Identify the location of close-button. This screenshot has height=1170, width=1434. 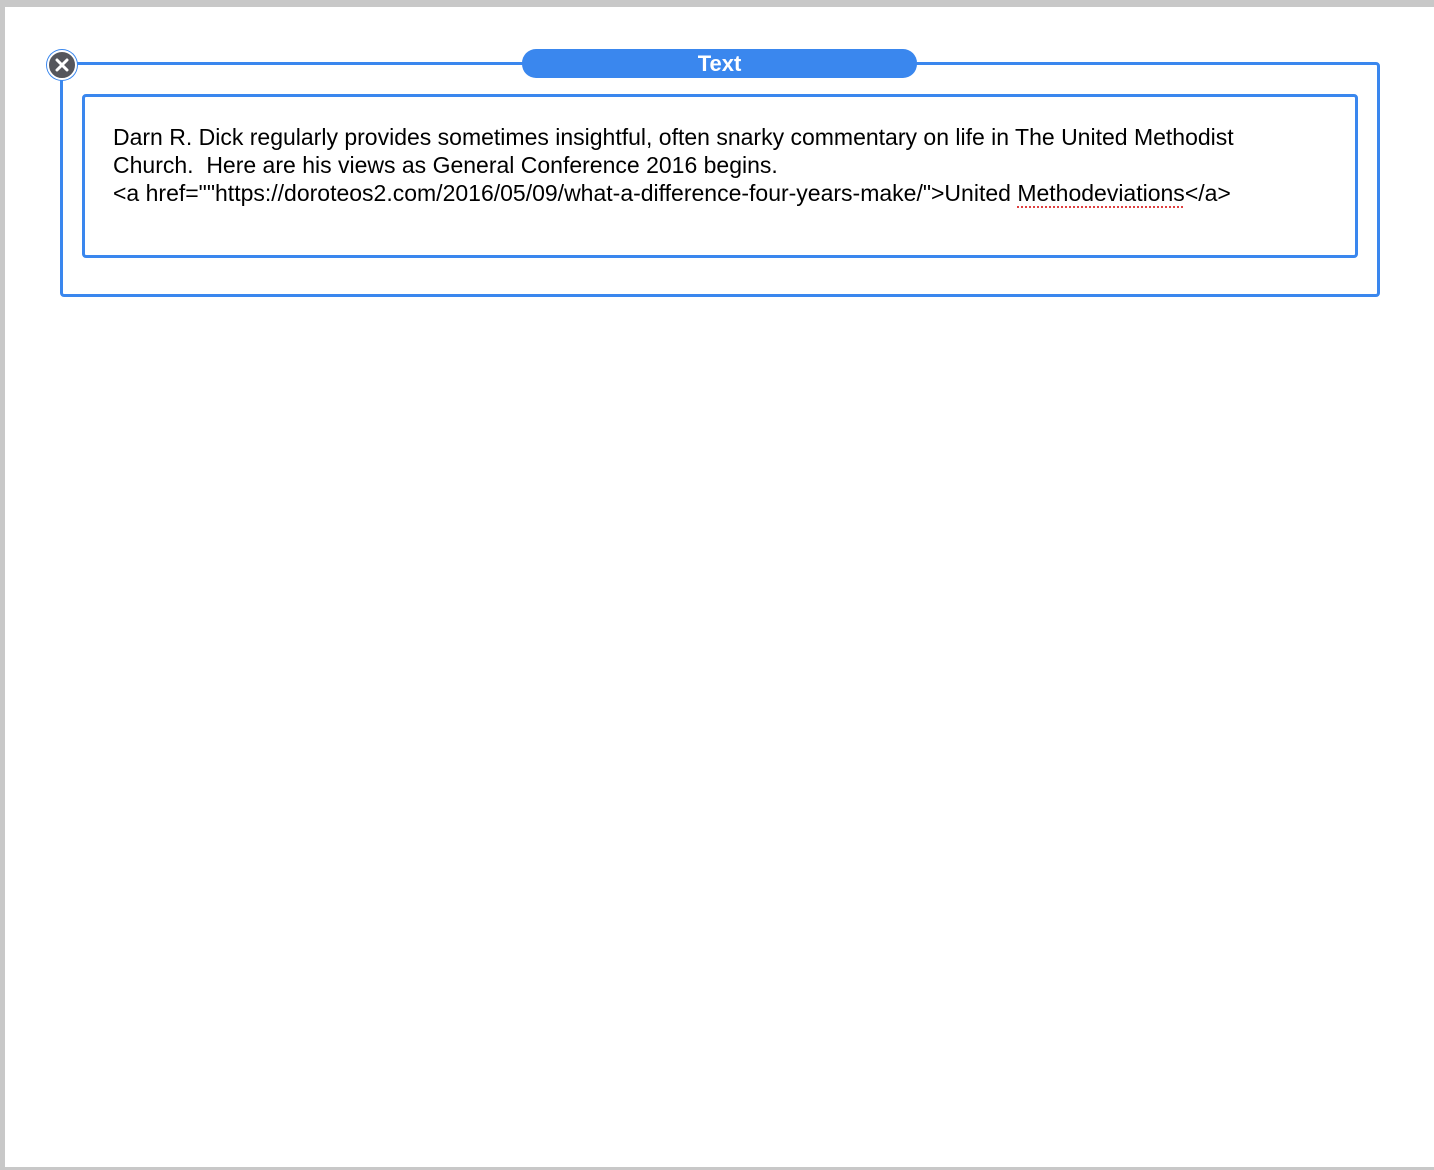
(62, 65).